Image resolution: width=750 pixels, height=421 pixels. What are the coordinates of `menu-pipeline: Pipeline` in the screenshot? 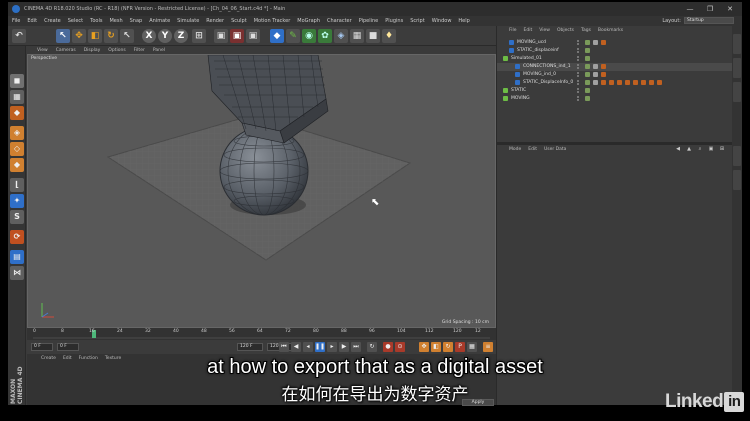 It's located at (369, 21).